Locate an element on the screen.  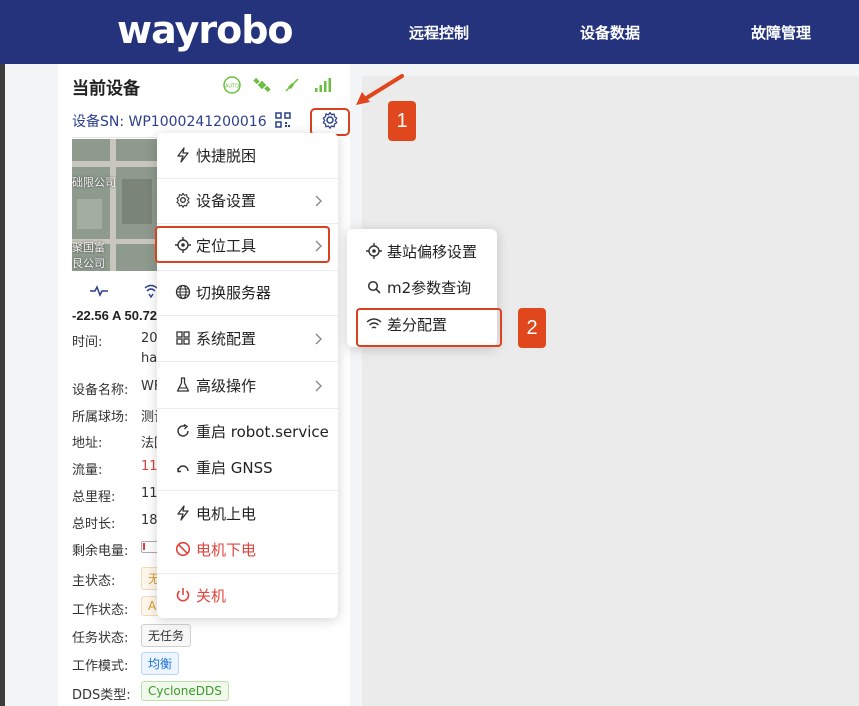
menu-item-label: 关机 is located at coordinates (211, 595).